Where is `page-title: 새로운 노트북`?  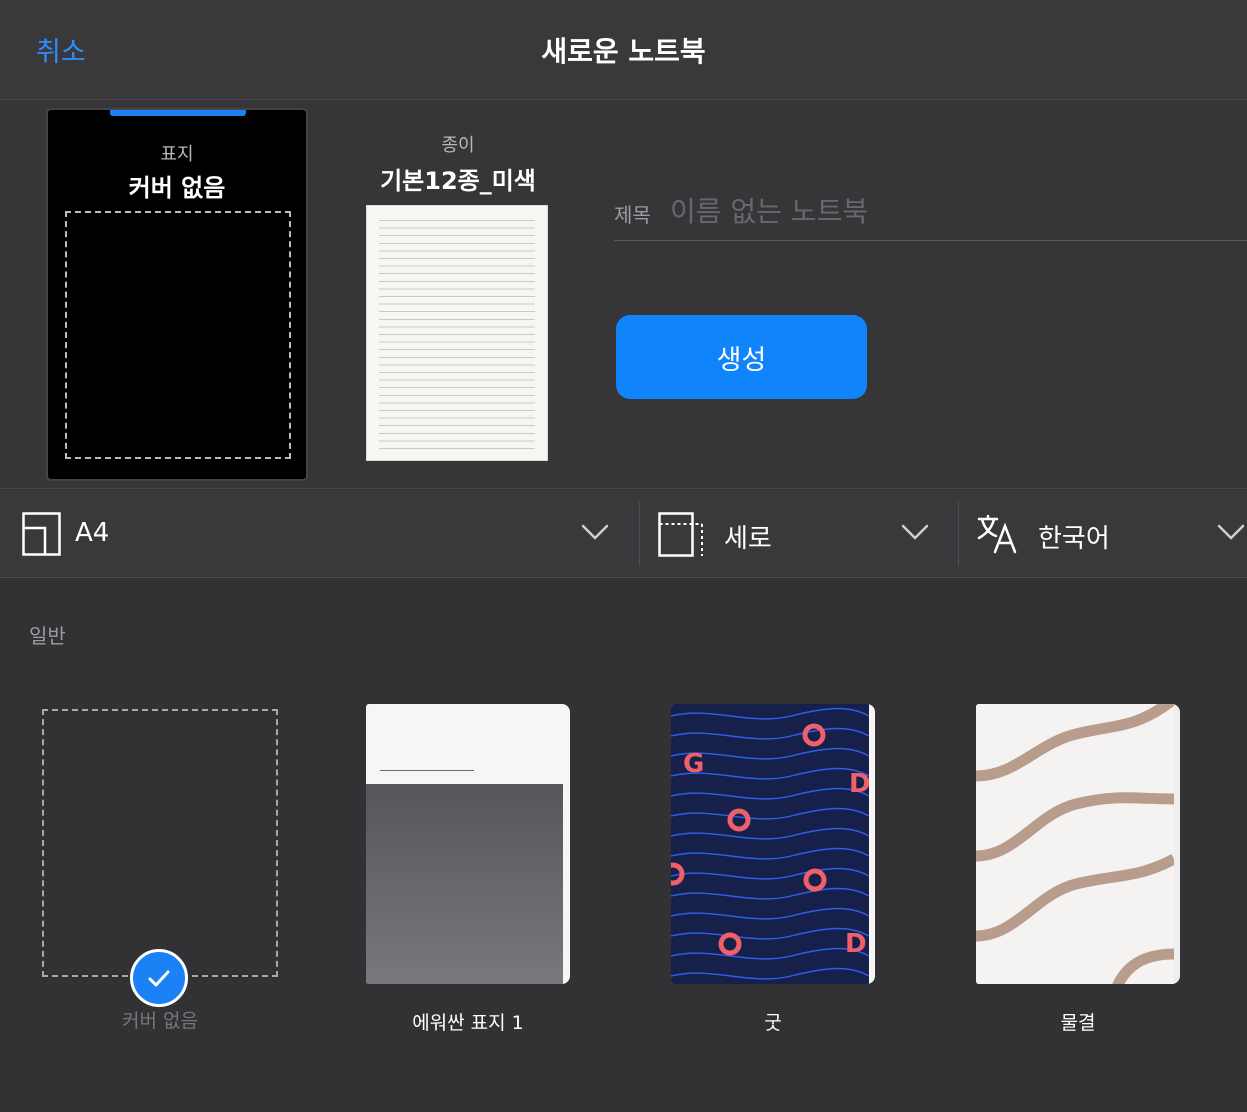 page-title: 새로운 노트북 is located at coordinates (623, 51).